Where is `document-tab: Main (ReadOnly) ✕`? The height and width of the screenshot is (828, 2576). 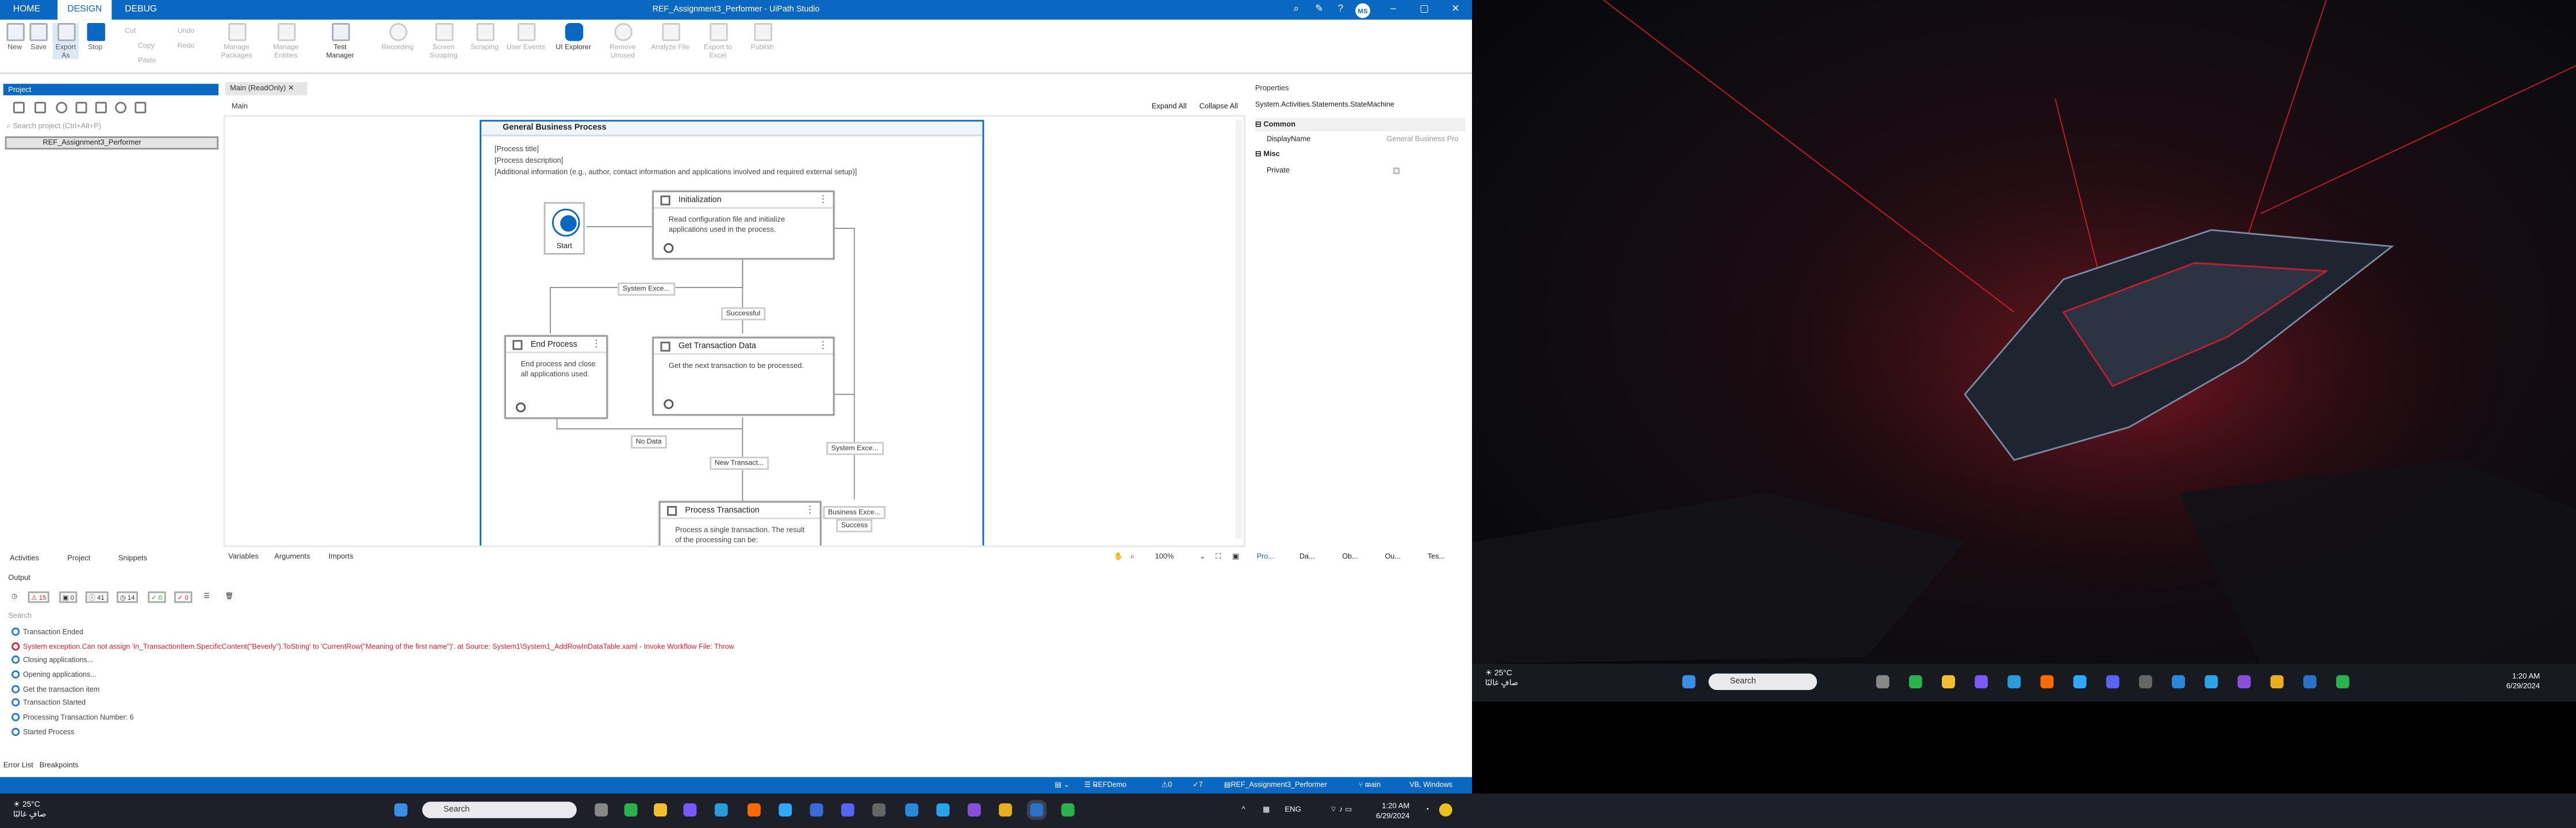 document-tab: Main (ReadOnly) ✕ is located at coordinates (266, 88).